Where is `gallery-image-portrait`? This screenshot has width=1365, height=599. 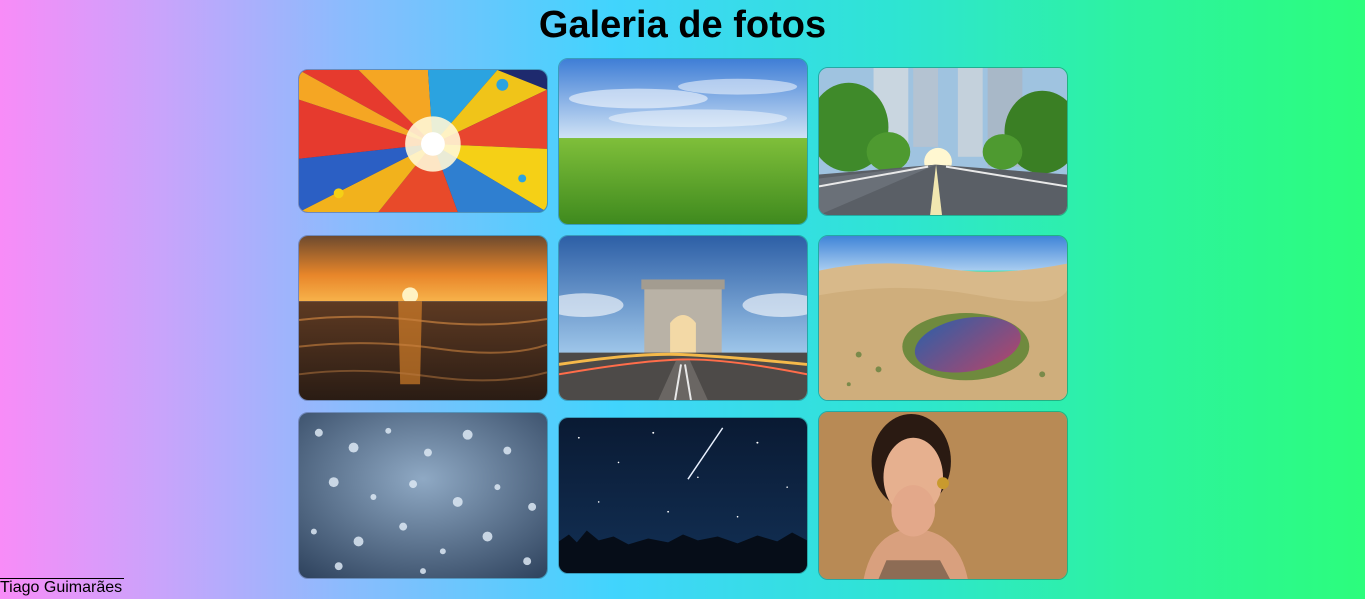
gallery-image-portrait is located at coordinates (943, 495).